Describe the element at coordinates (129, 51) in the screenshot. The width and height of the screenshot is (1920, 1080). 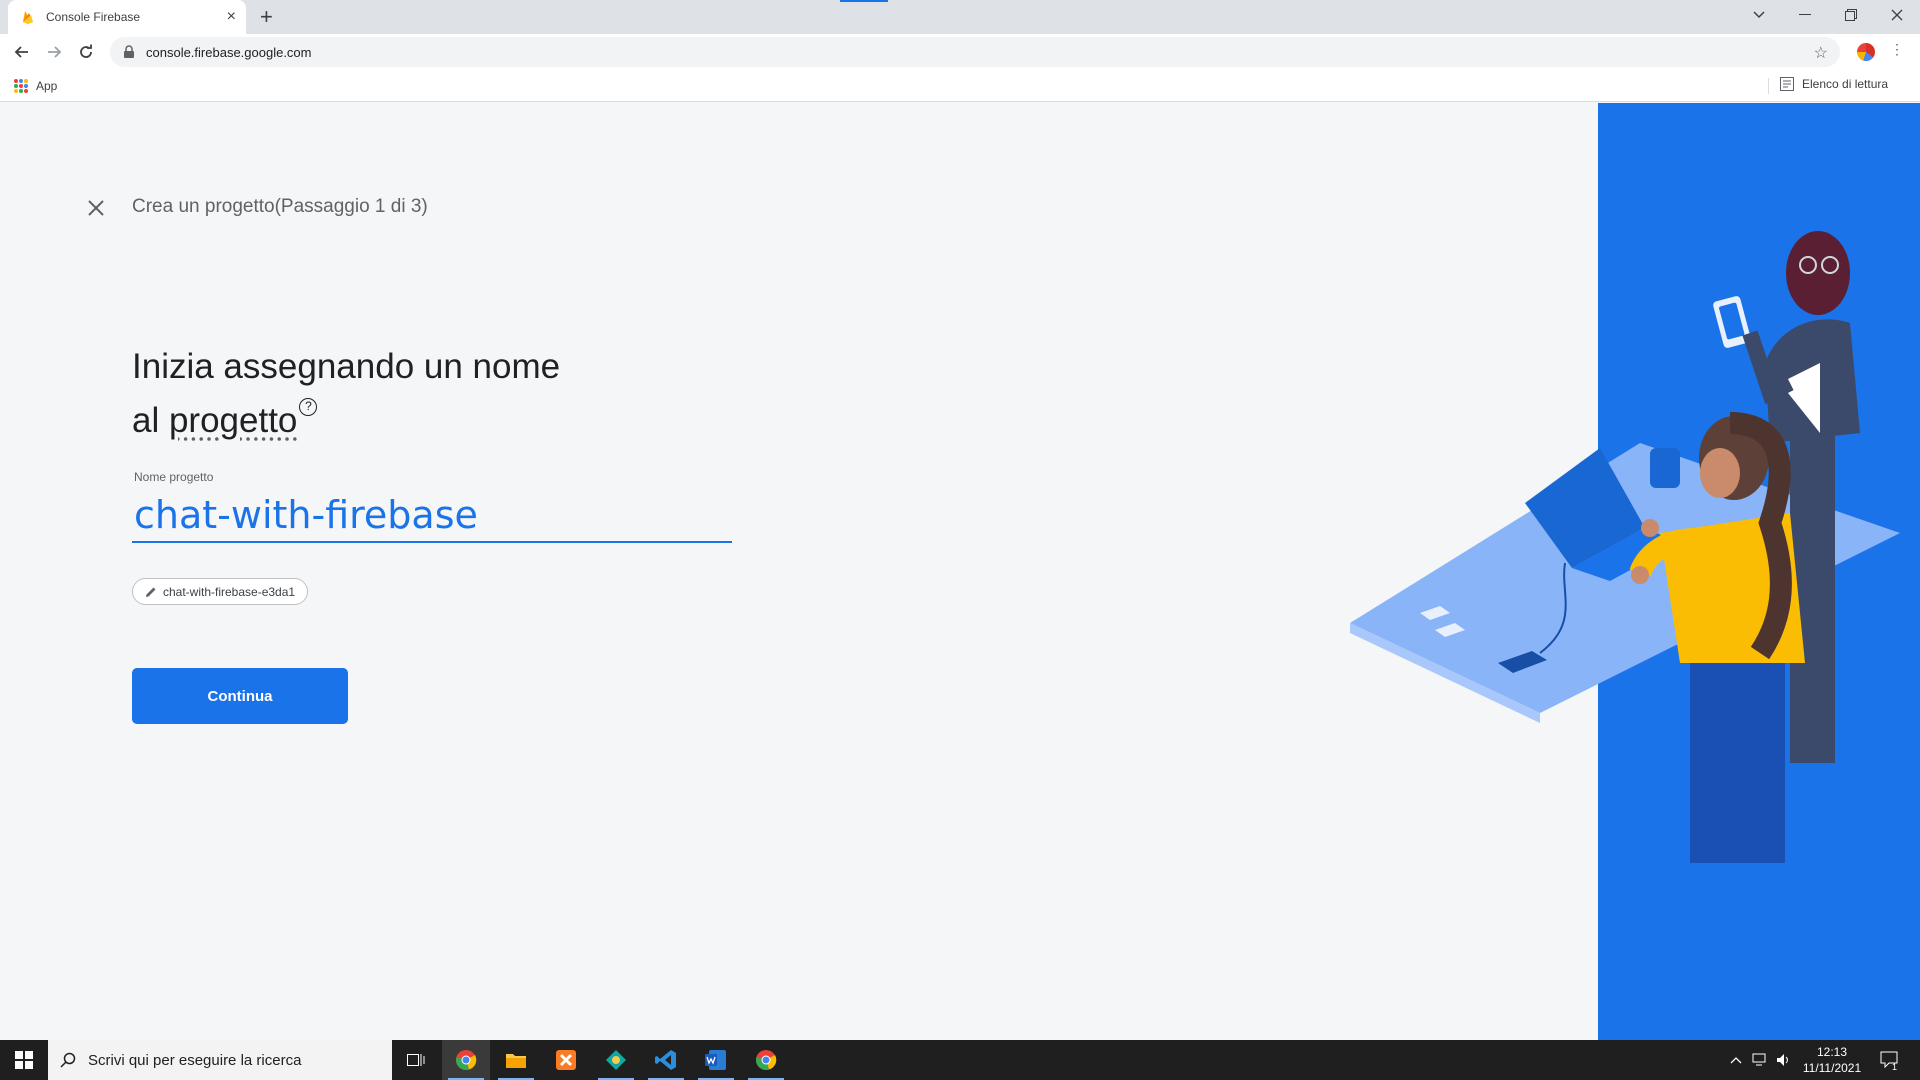
I see `lock-icon` at that location.